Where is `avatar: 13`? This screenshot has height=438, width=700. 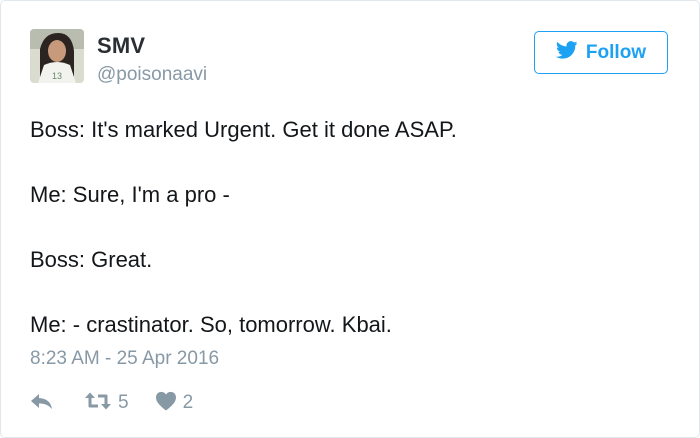 avatar: 13 is located at coordinates (57, 56).